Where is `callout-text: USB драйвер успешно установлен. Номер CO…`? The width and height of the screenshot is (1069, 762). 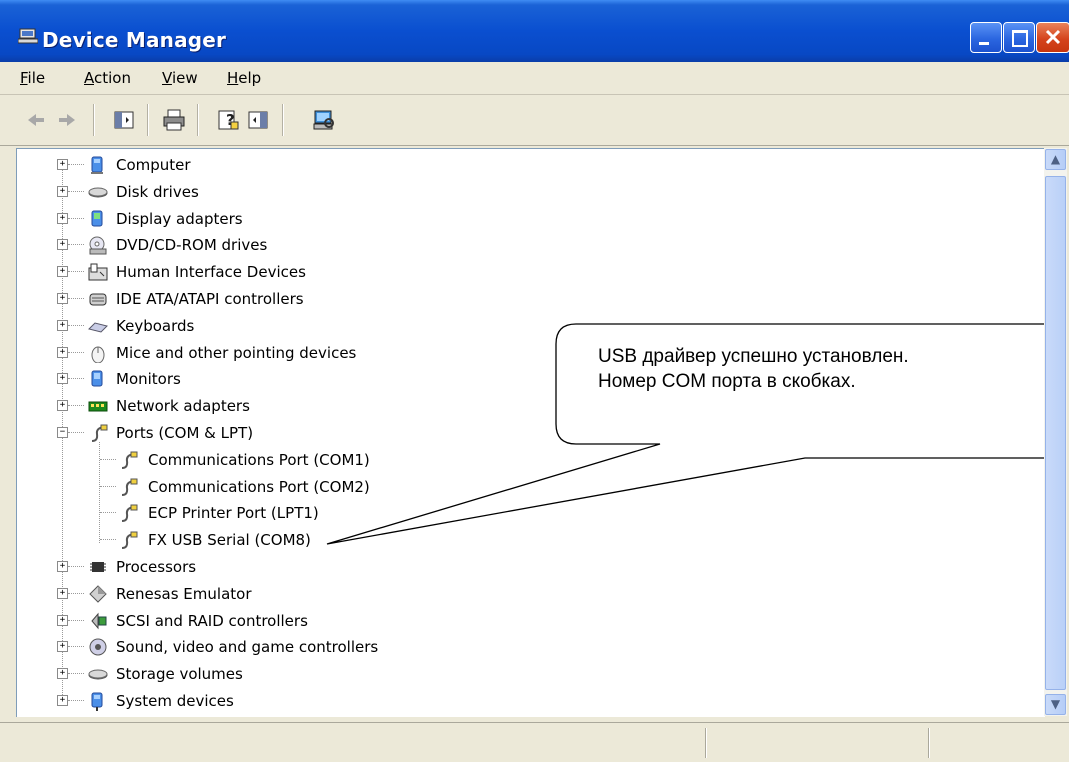
callout-text: USB драйвер успешно установлен. Номер CO… is located at coordinates (753, 369).